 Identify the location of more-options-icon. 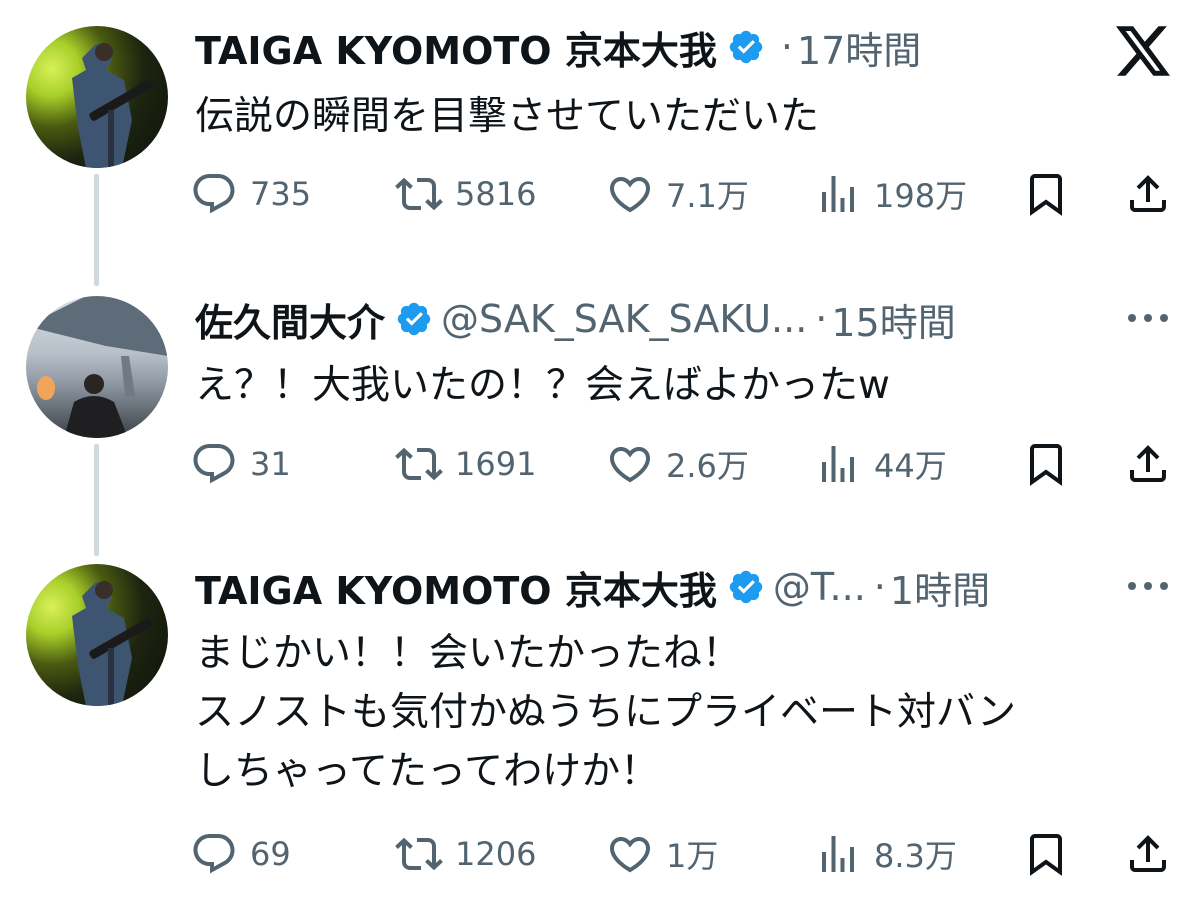
(1148, 586).